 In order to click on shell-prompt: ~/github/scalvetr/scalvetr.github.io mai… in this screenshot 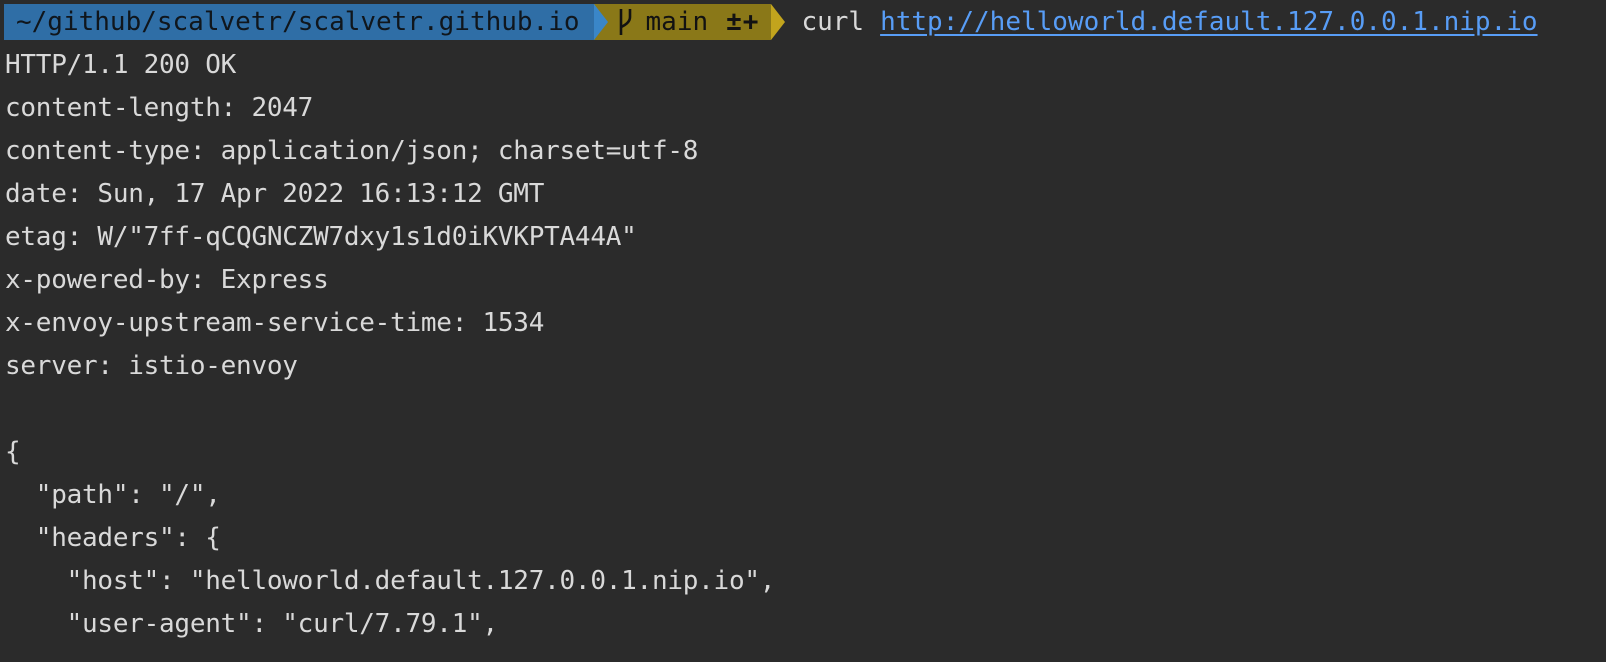, I will do `click(803, 22)`.